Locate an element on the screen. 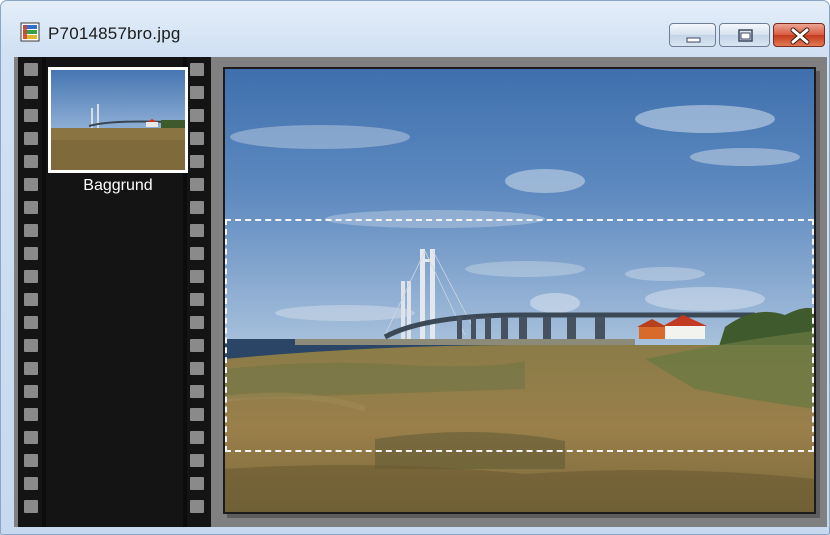 The height and width of the screenshot is (535, 830). window-title: P7014857bro.jpg is located at coordinates (114, 33).